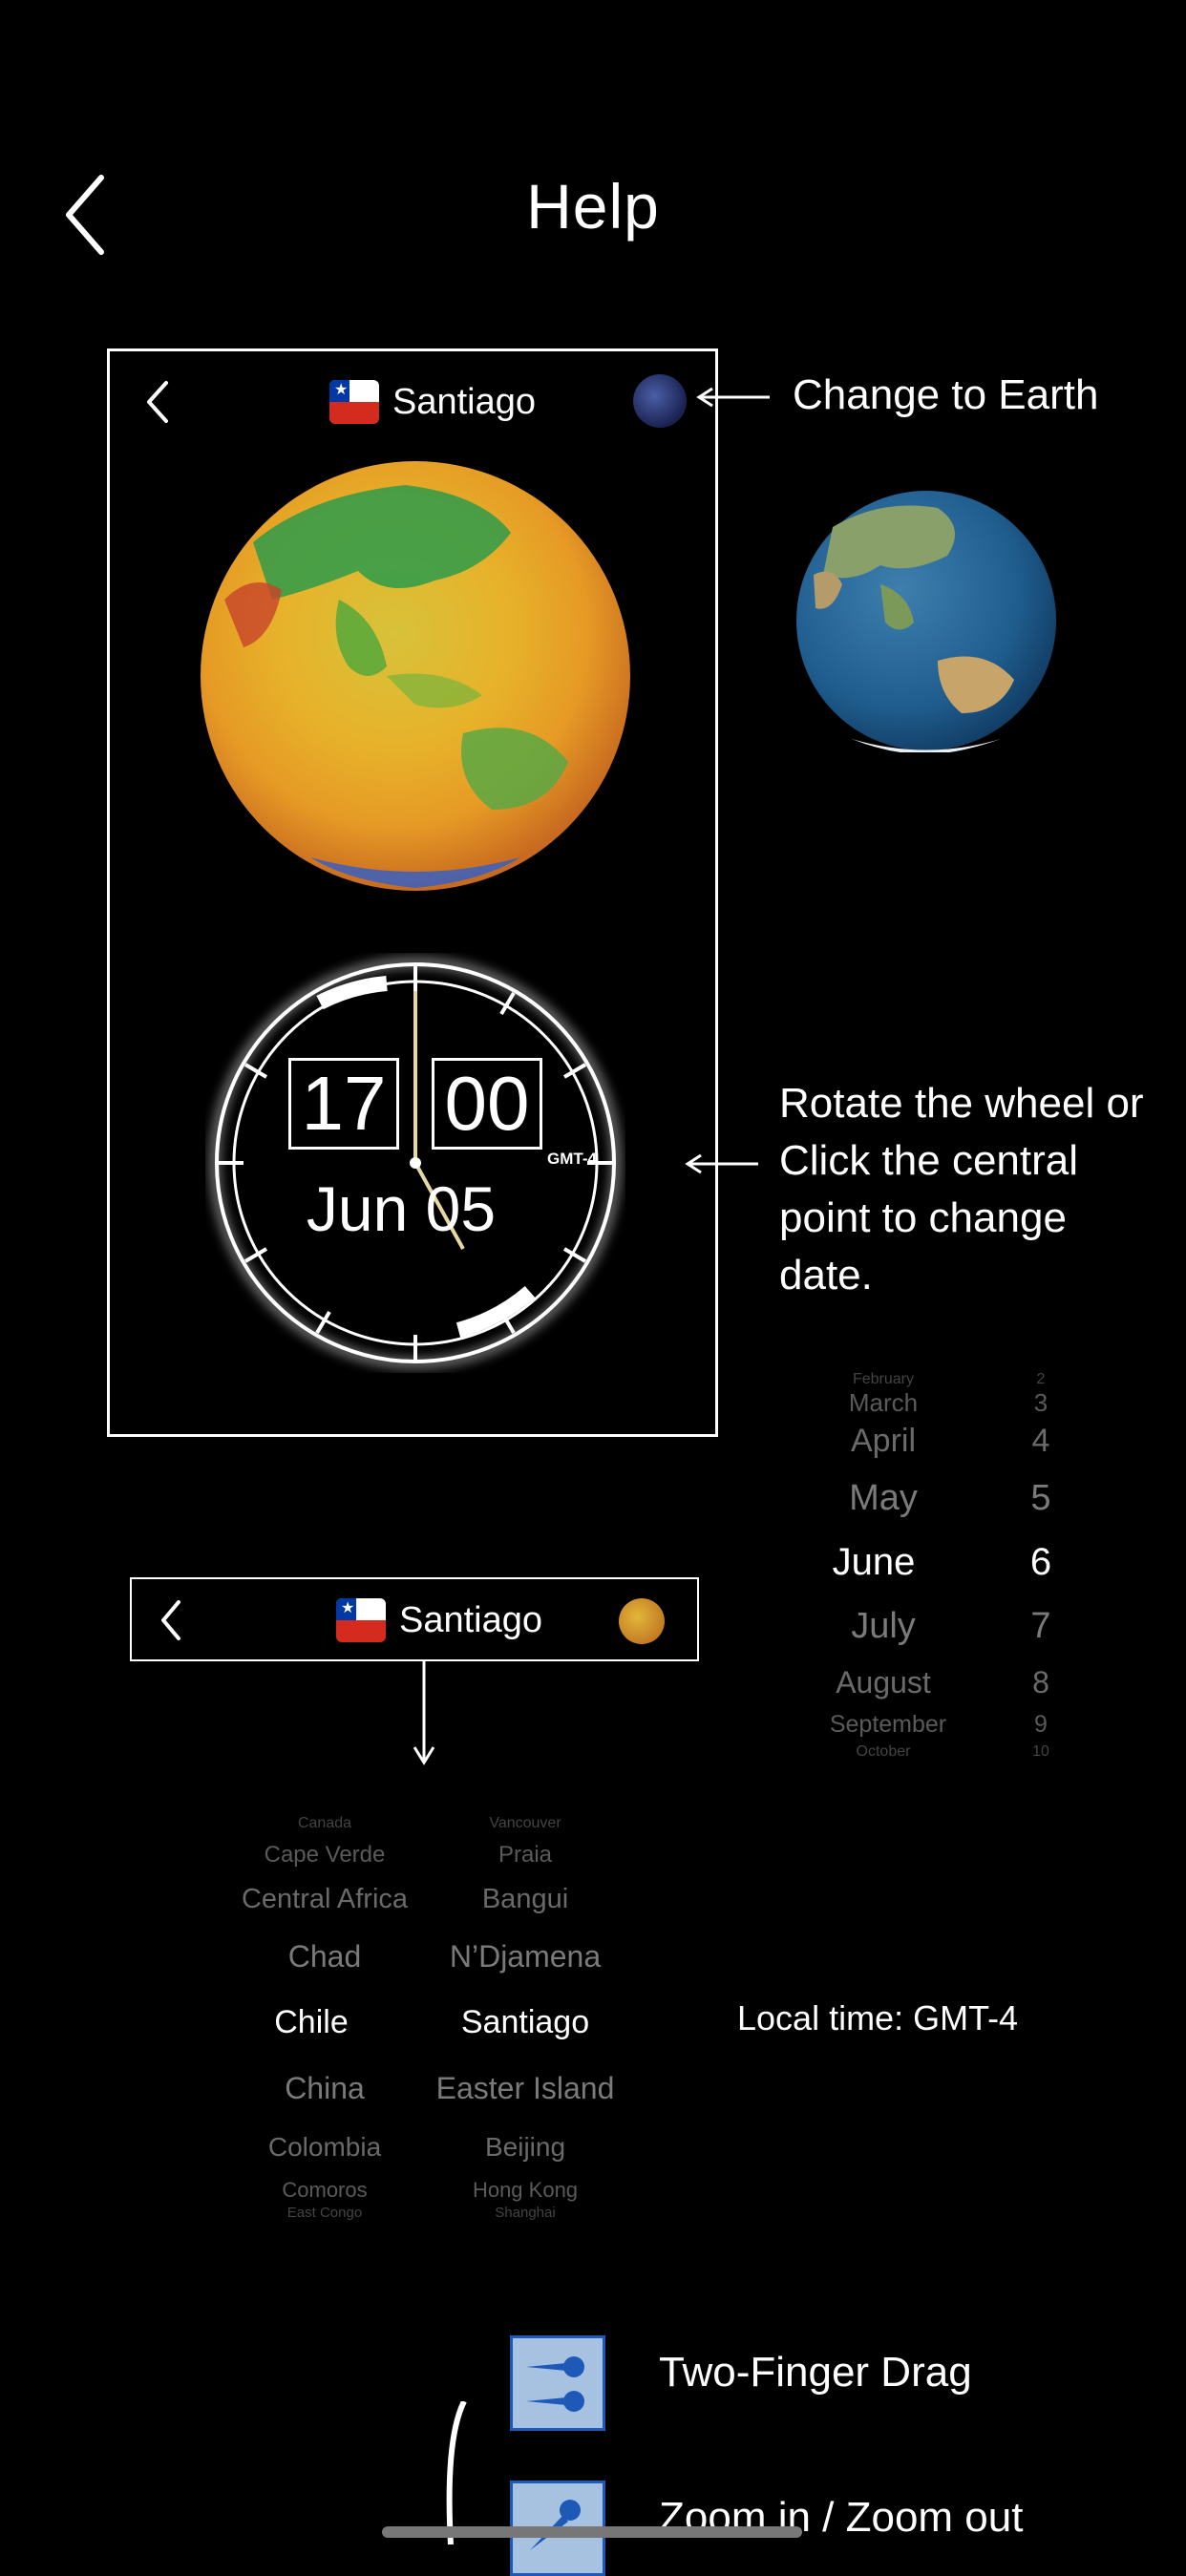 The image size is (1186, 2576). I want to click on month-picker-num: 7, so click(1040, 1626).